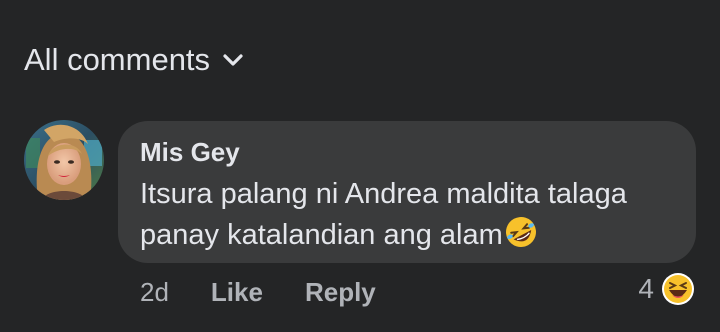 The height and width of the screenshot is (332, 720). What do you see at coordinates (64, 160) in the screenshot?
I see `avatar` at bounding box center [64, 160].